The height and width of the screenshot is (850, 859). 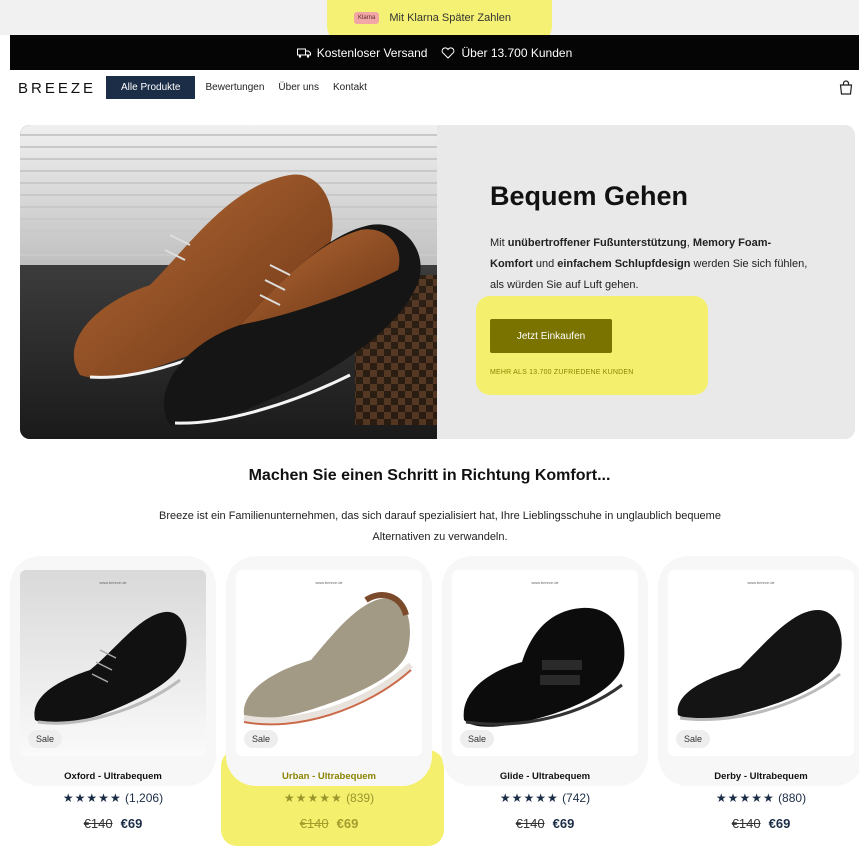 What do you see at coordinates (329, 776) in the screenshot?
I see `product-title: Urban - Ultrabequem` at bounding box center [329, 776].